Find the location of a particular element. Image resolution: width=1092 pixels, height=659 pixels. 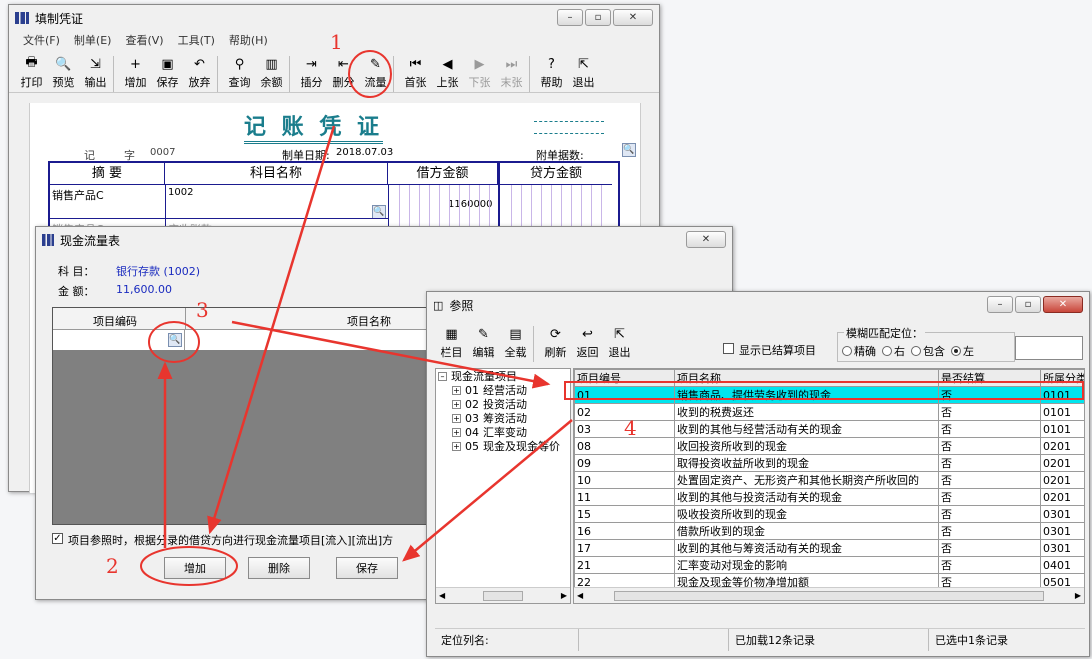

table-row: 16 借款所收到的现金否 0301 is located at coordinates (829, 531).